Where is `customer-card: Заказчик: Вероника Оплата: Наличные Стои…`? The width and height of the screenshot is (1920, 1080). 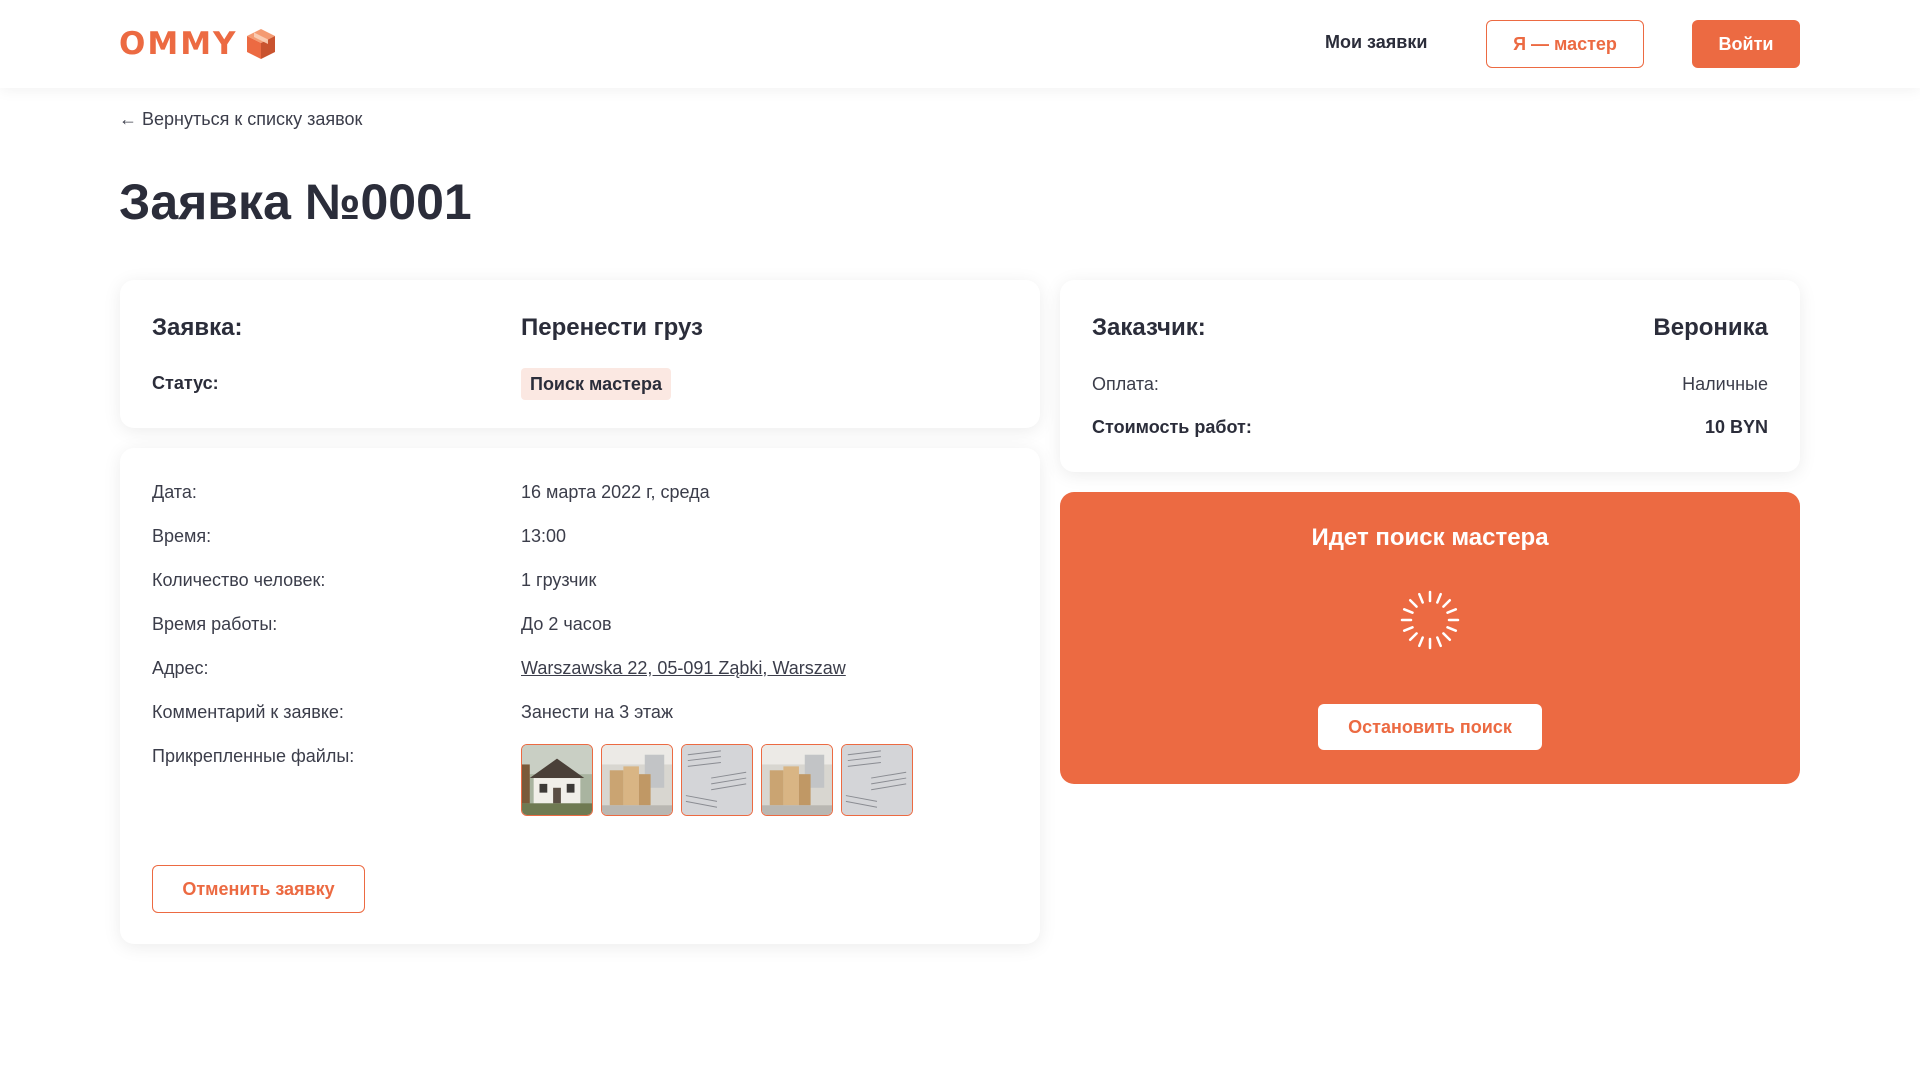
customer-card: Заказчик: Вероника Оплата: Наличные Стои… is located at coordinates (1430, 376).